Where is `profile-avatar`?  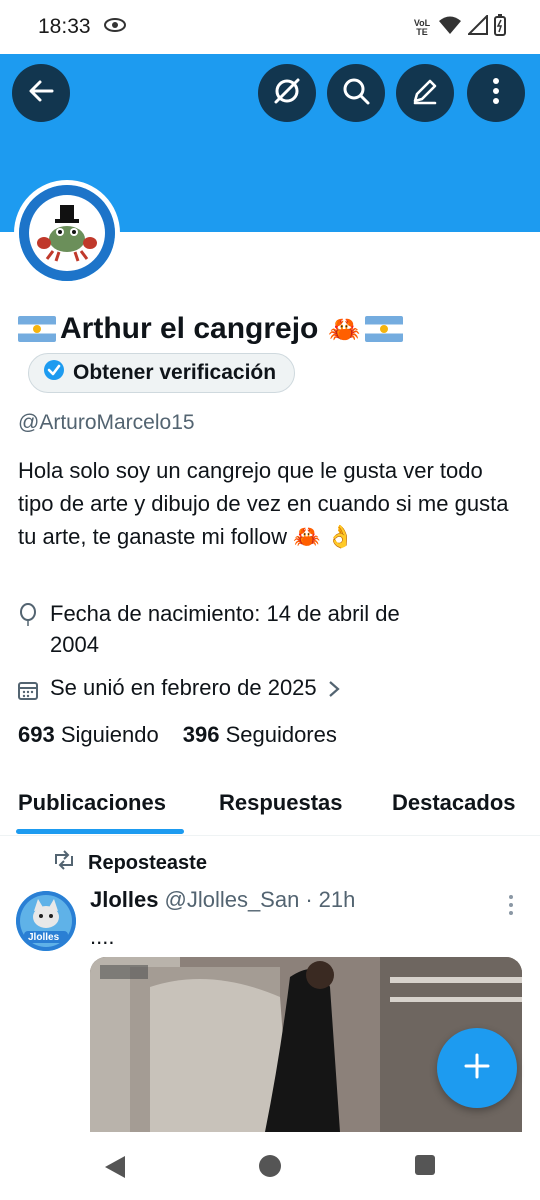
profile-avatar is located at coordinates (67, 233).